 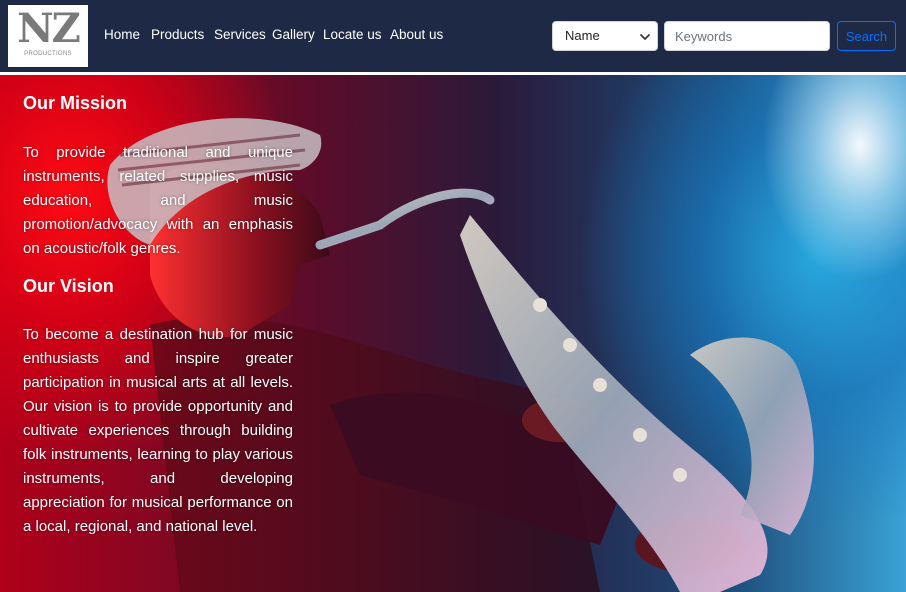 I want to click on nav-link-about-us: About us, so click(x=416, y=34).